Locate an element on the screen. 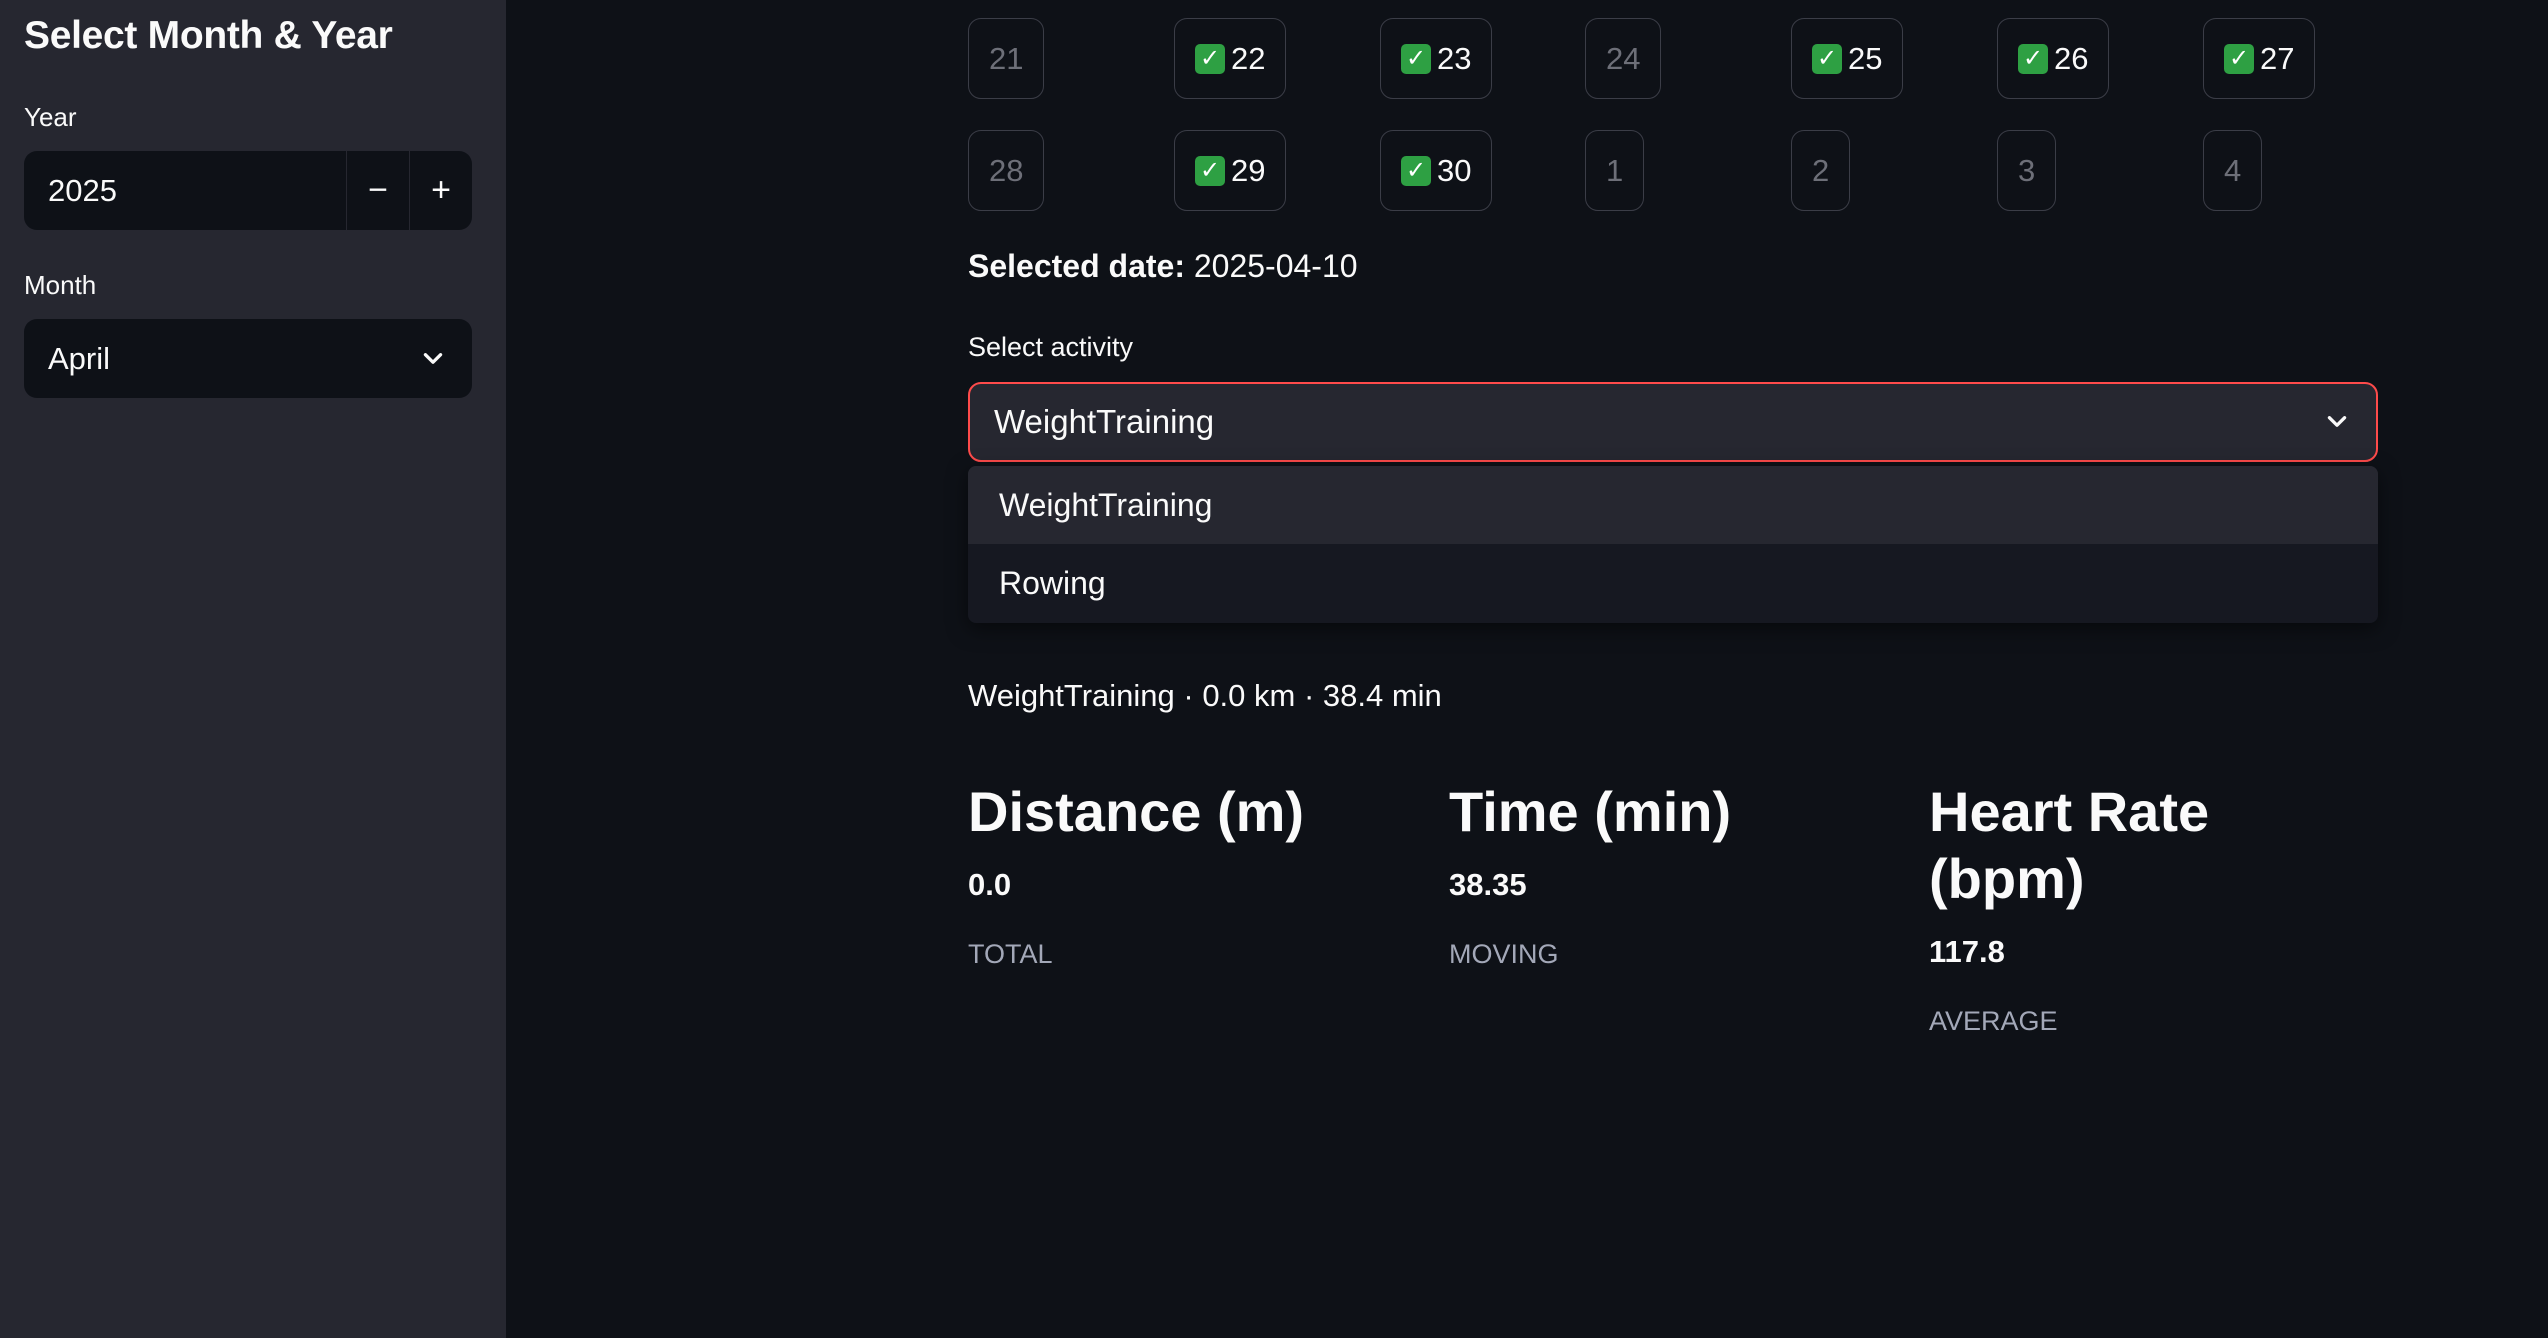  calendar-day-button: ✓ 25 is located at coordinates (1847, 58).